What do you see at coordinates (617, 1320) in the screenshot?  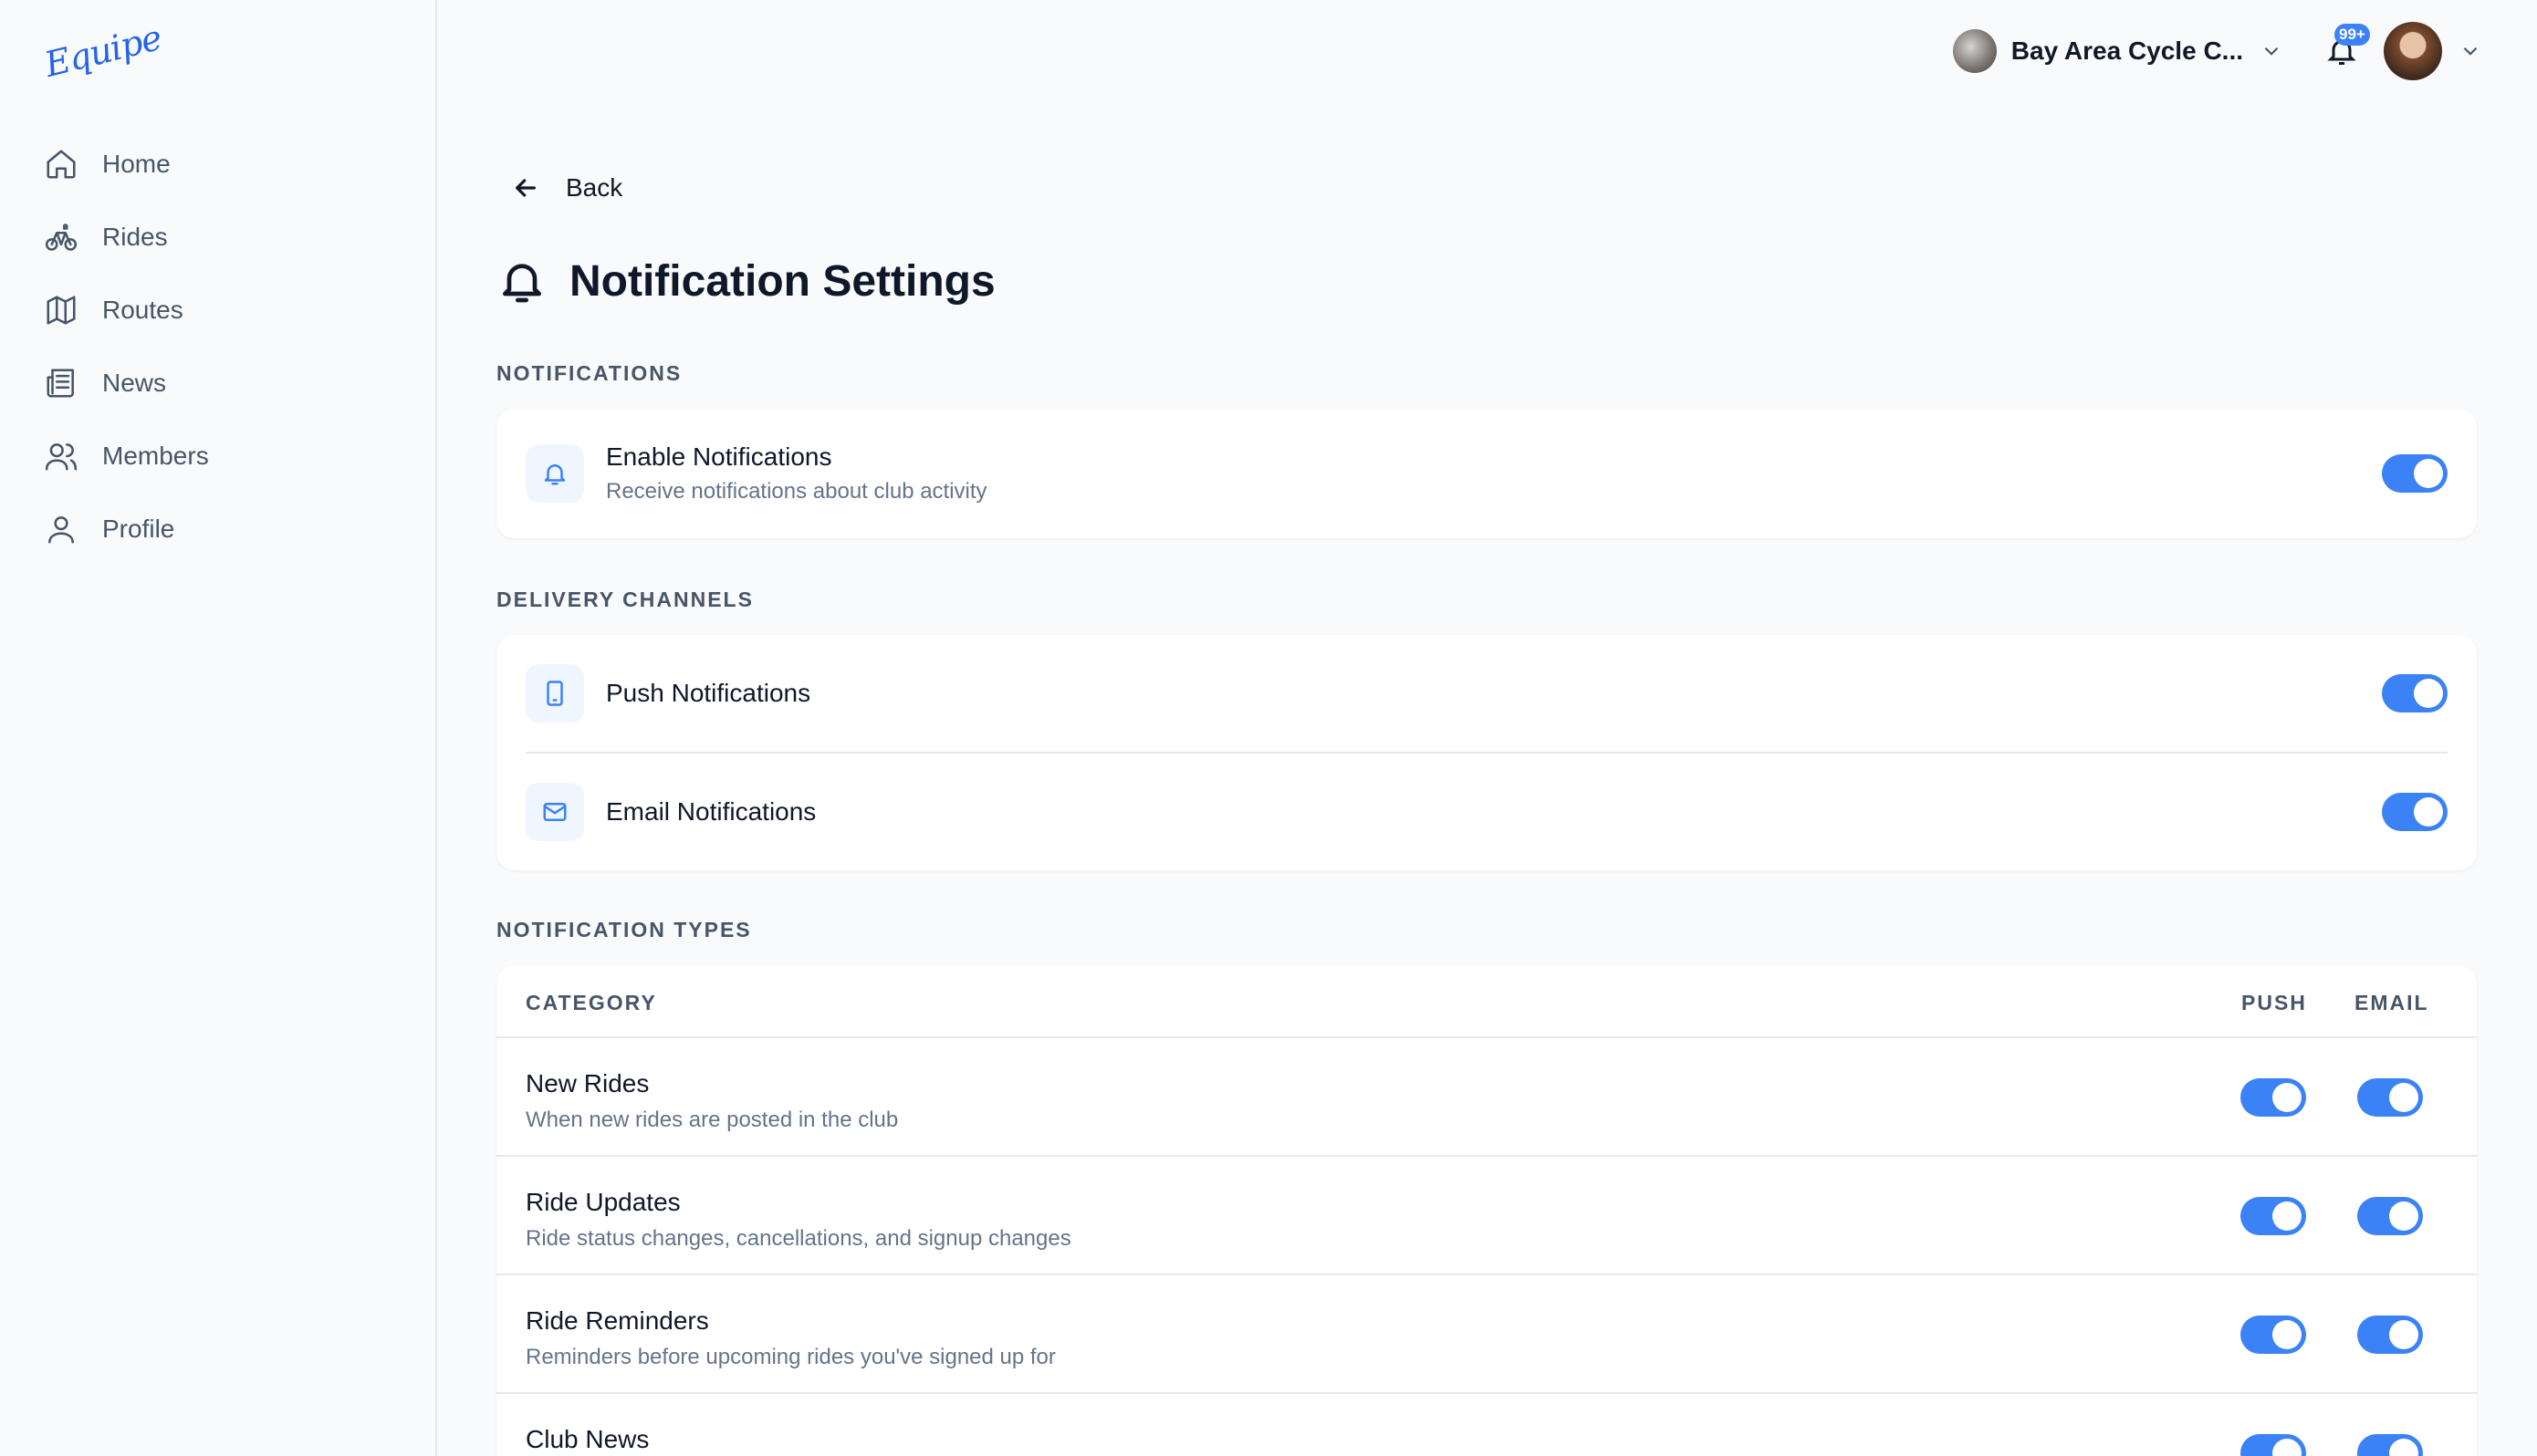 I see `row-title: Ride Reminders` at bounding box center [617, 1320].